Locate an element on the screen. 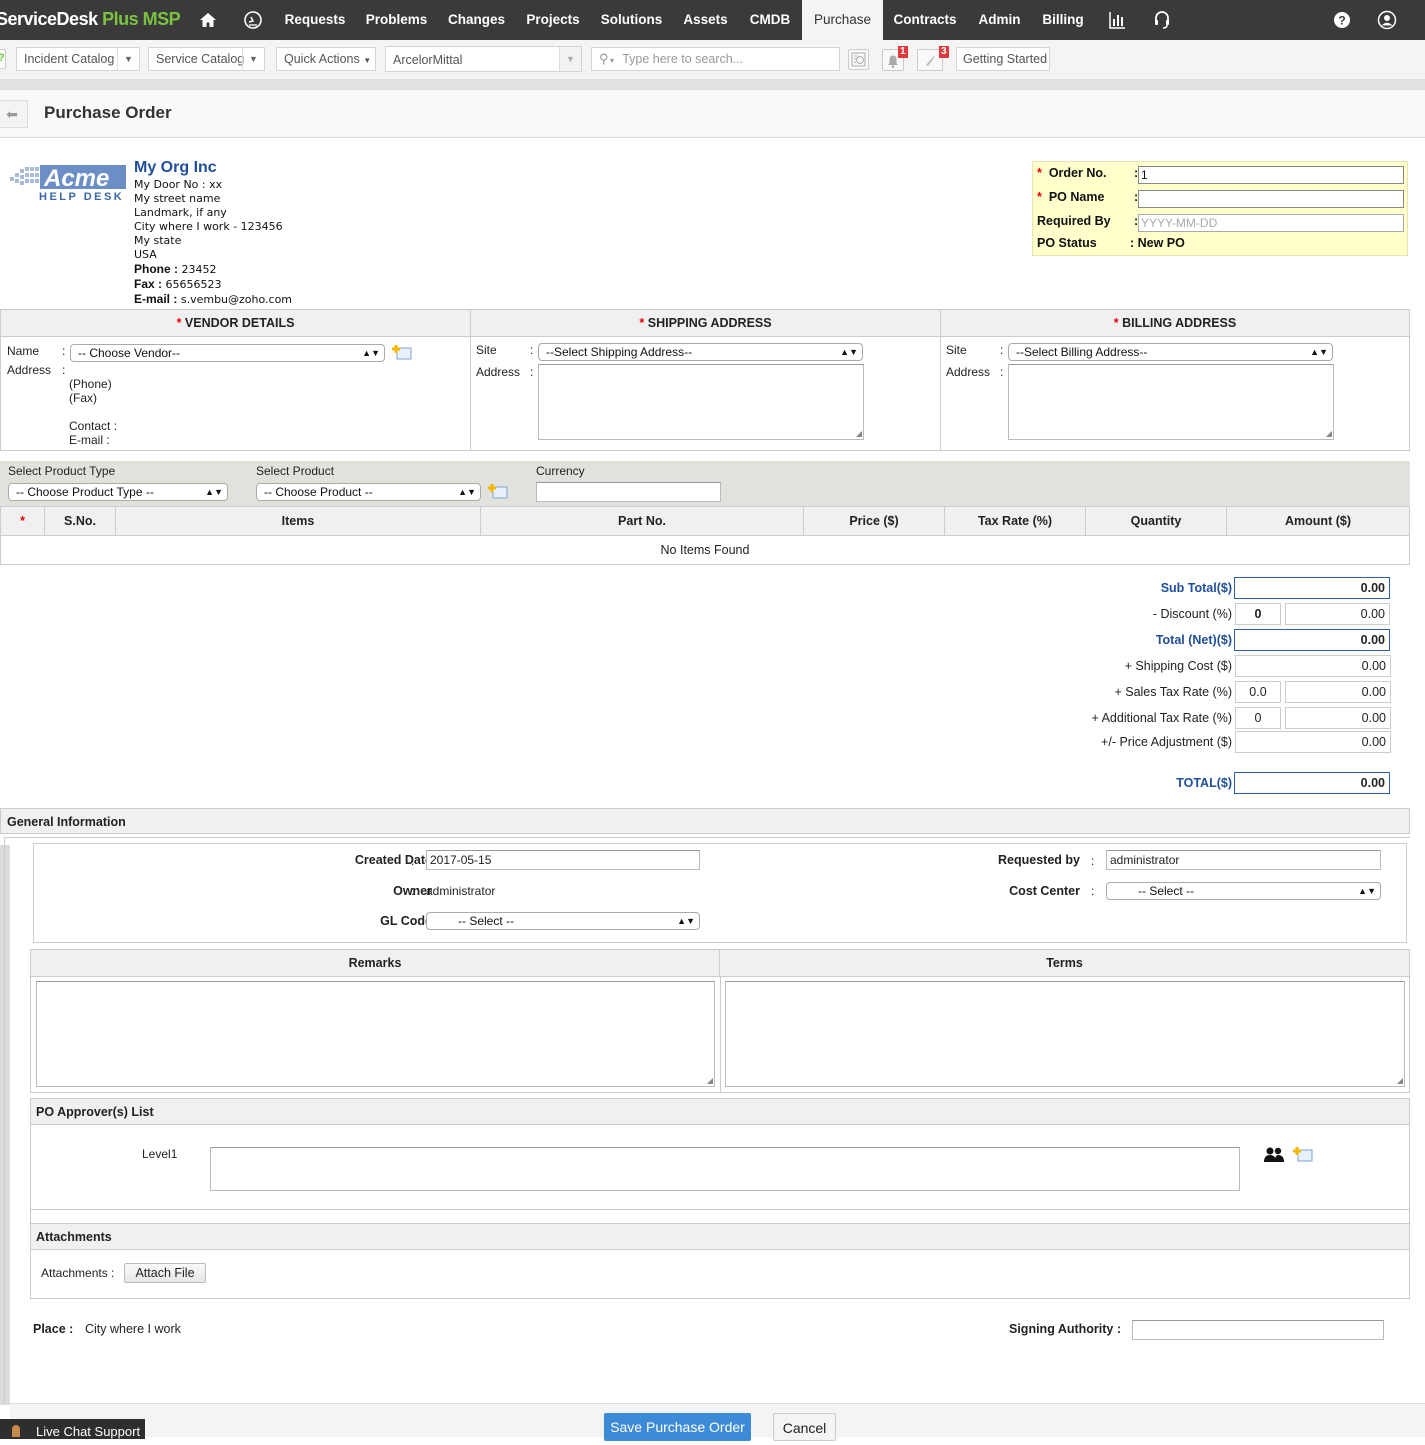 The image size is (1425, 1445). column-header: Part No. is located at coordinates (642, 521).